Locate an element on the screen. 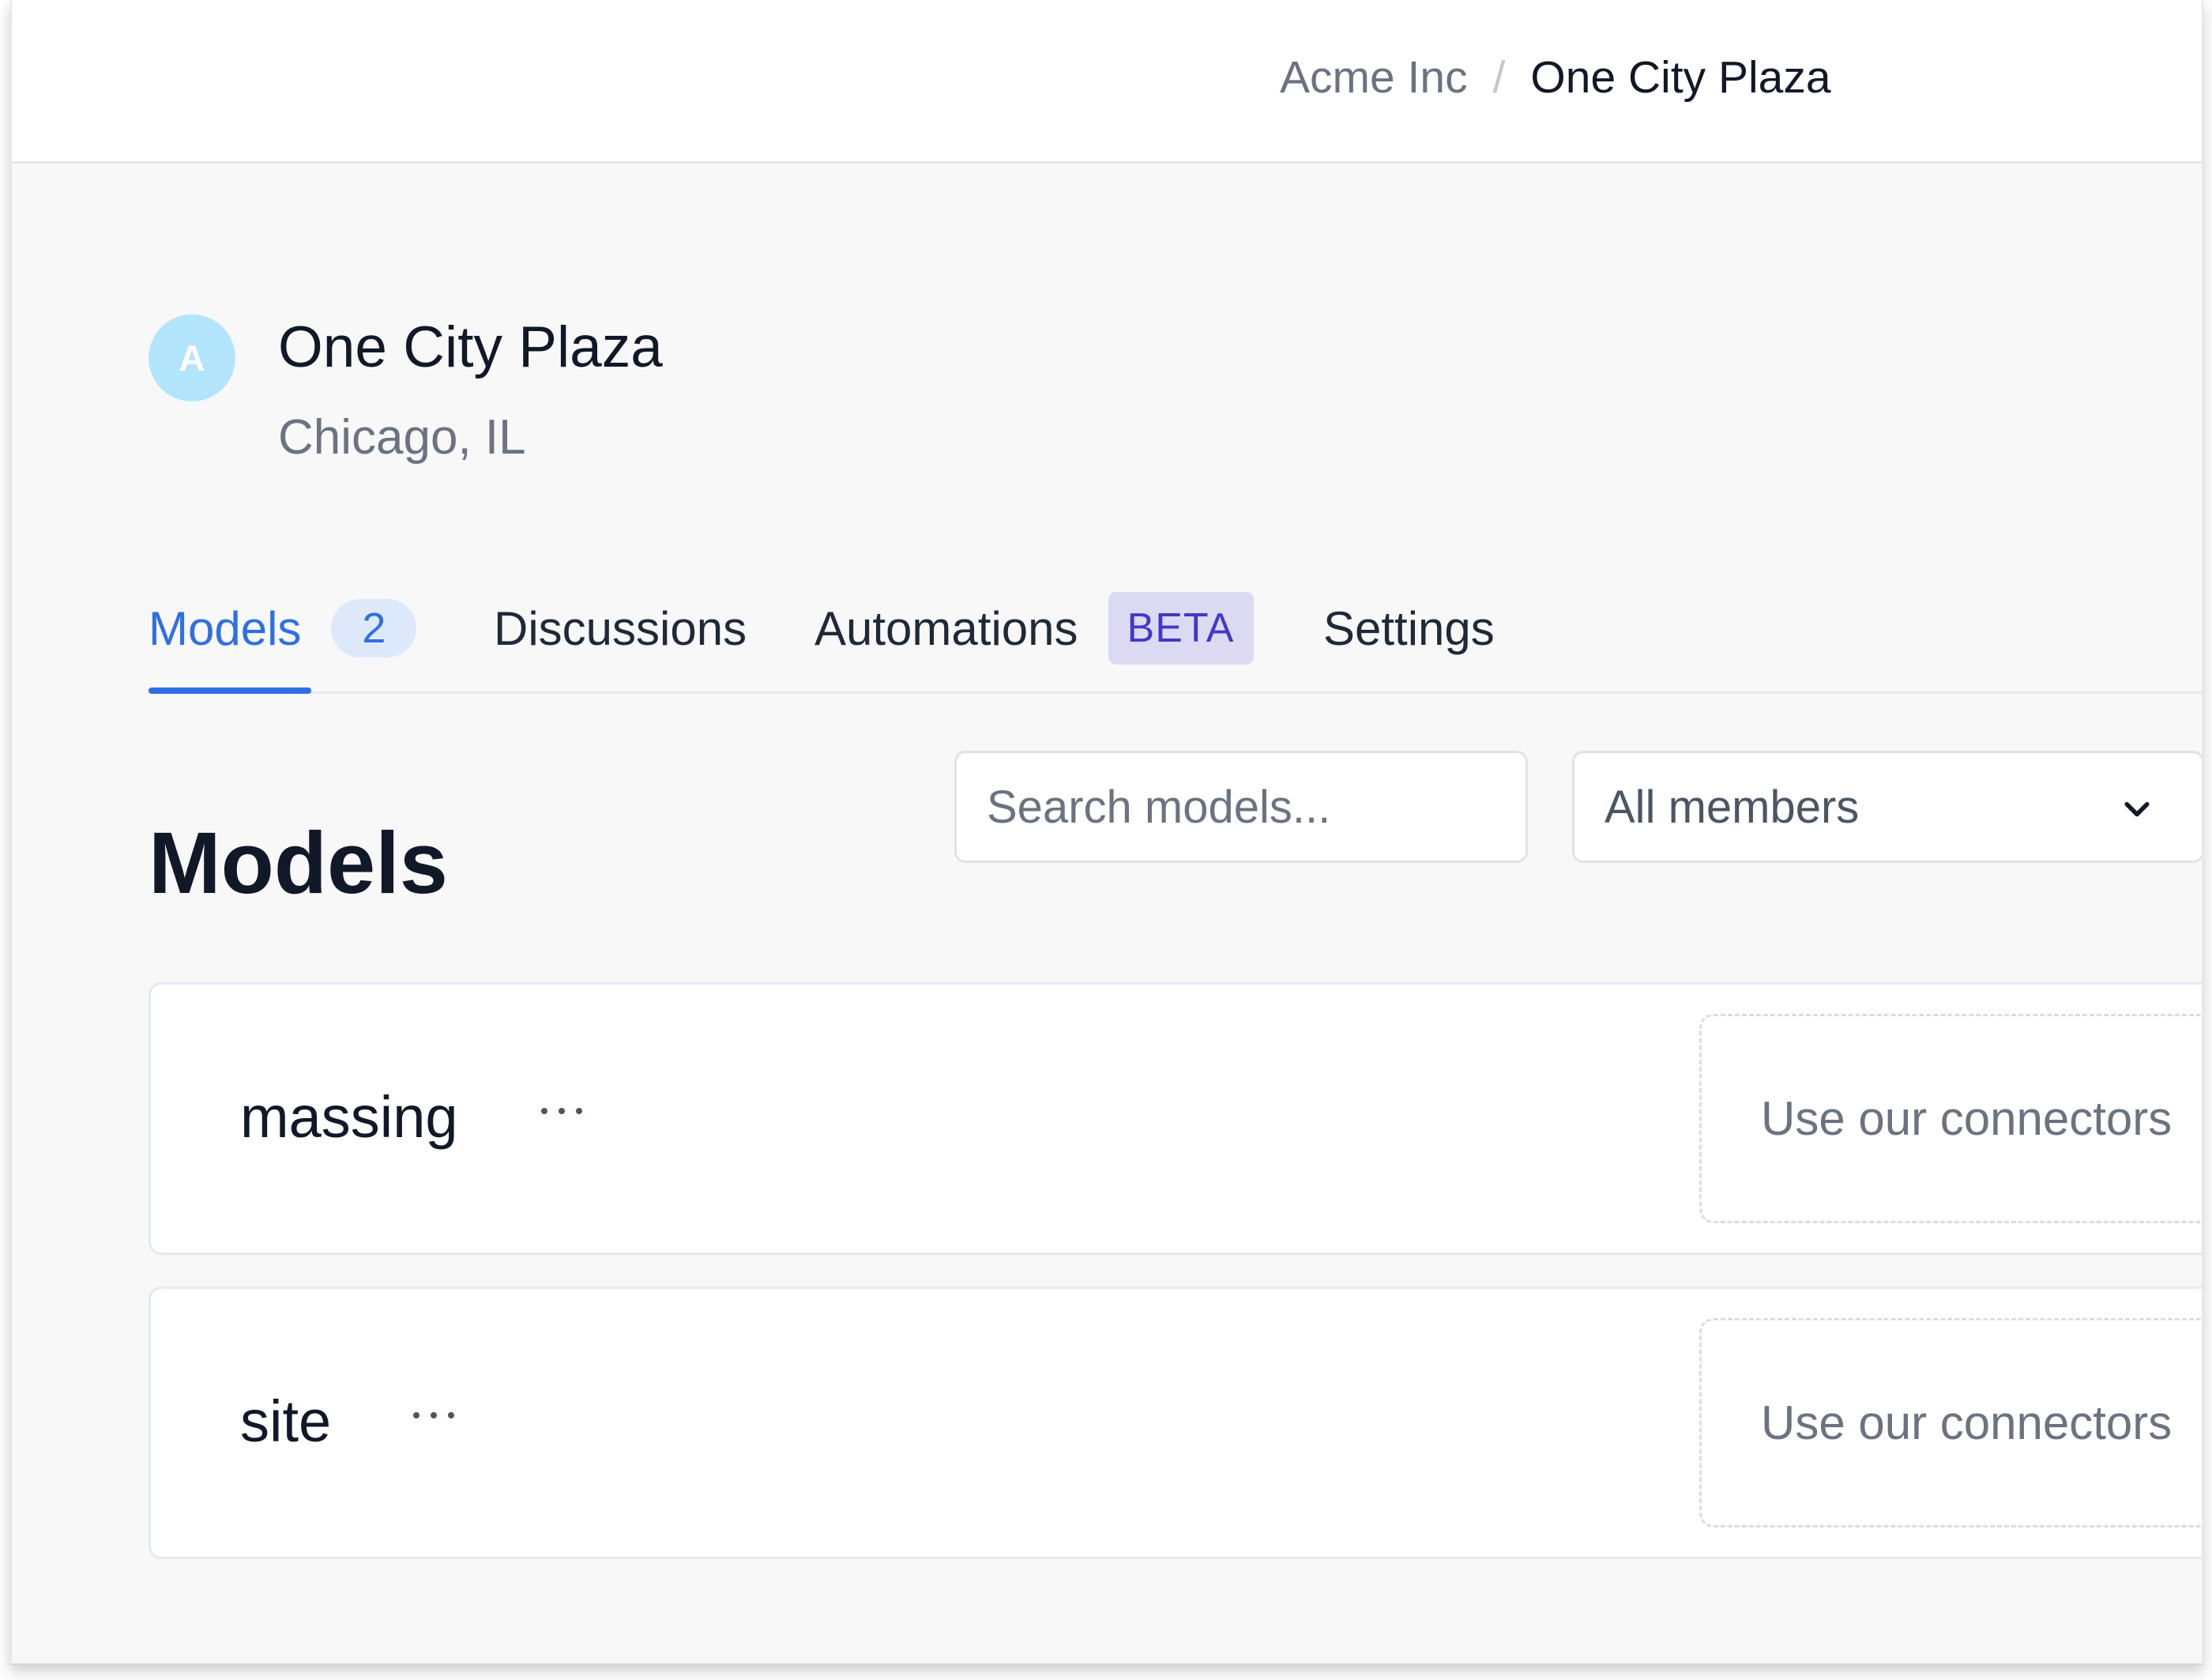  chevron-down-icon is located at coordinates (2137, 809).